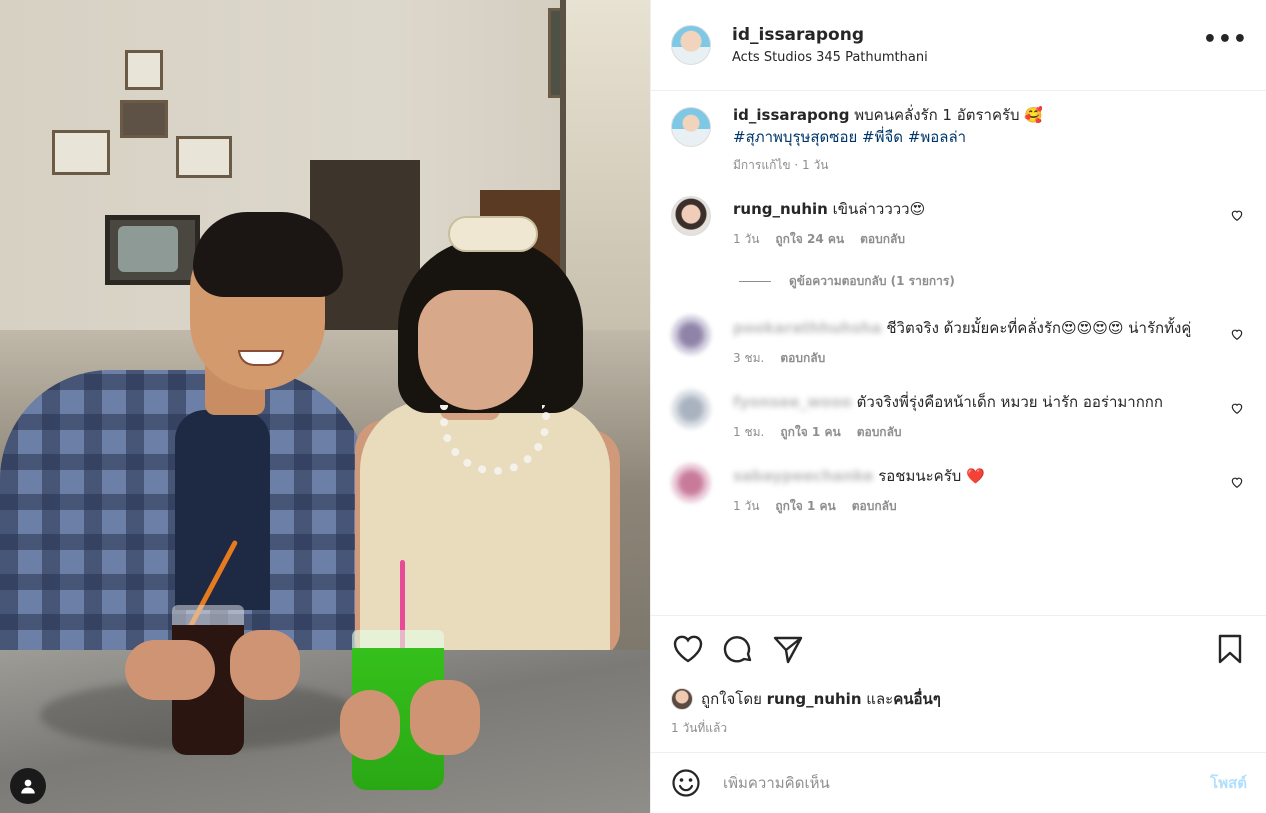 The height and width of the screenshot is (813, 1266). I want to click on liked-by-others: คนอื่นๆ, so click(917, 699).